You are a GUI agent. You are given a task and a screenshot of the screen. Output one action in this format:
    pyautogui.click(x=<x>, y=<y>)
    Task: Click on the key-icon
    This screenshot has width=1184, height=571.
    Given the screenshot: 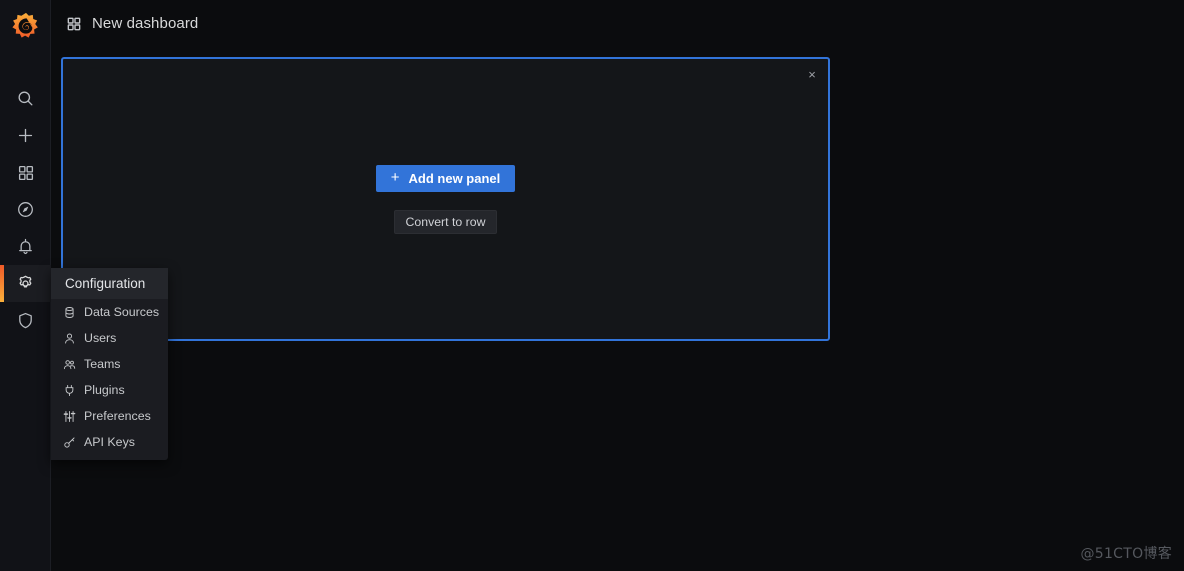 What is the action you would take?
    pyautogui.click(x=69, y=442)
    